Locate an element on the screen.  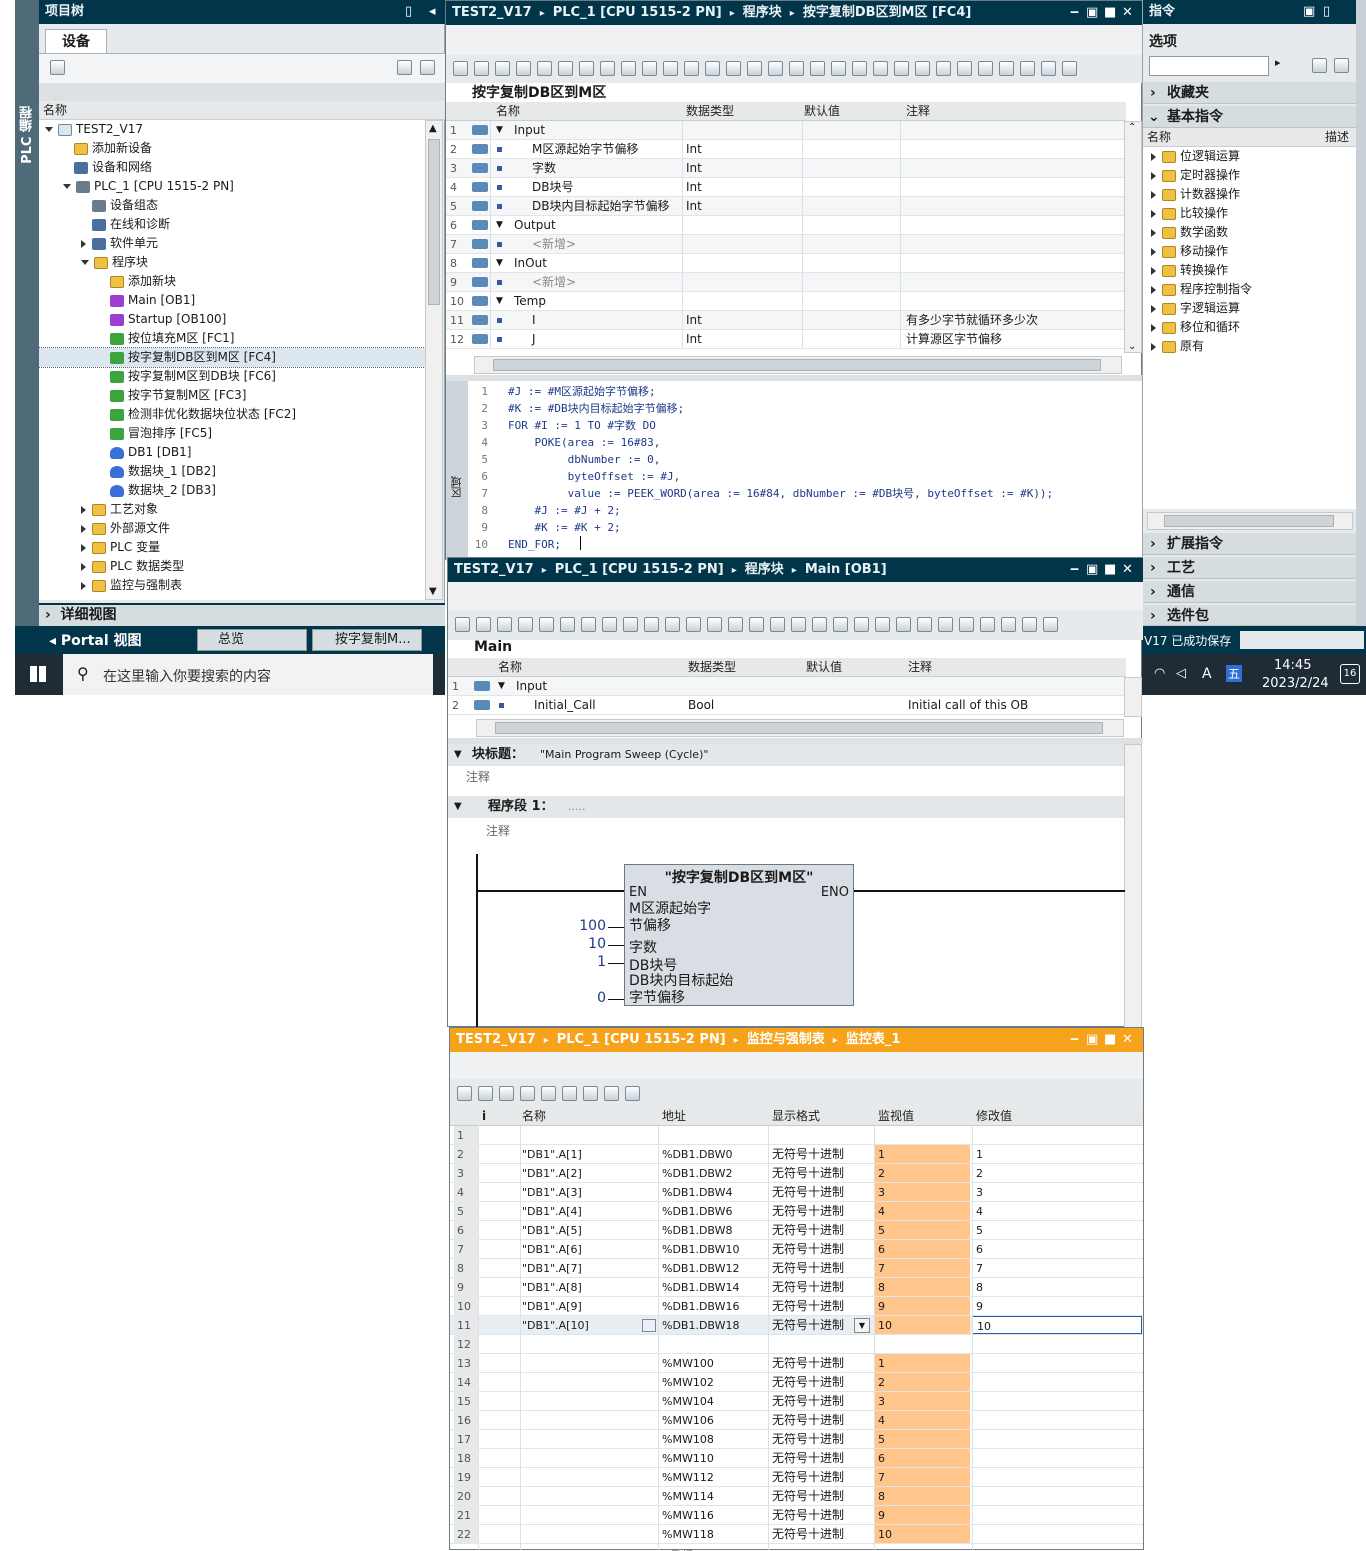
optional-section: › 选件包 is located at coordinates (1250, 615).